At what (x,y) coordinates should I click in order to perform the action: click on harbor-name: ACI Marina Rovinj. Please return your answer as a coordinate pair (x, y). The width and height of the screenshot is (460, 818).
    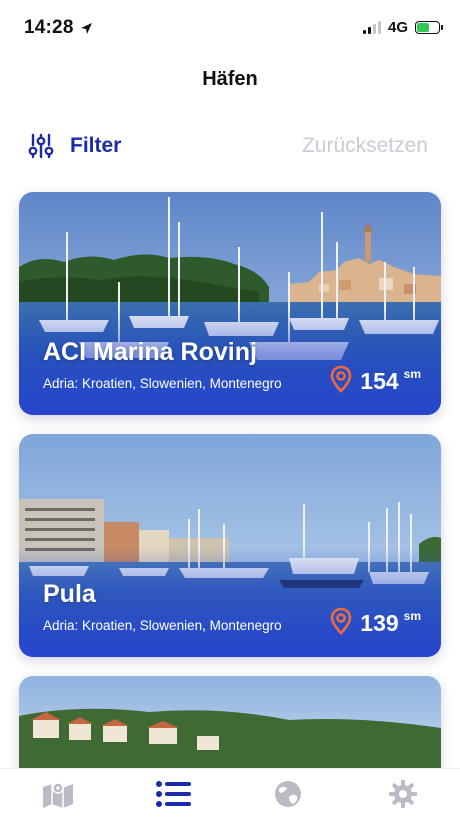
    Looking at the image, I should click on (150, 352).